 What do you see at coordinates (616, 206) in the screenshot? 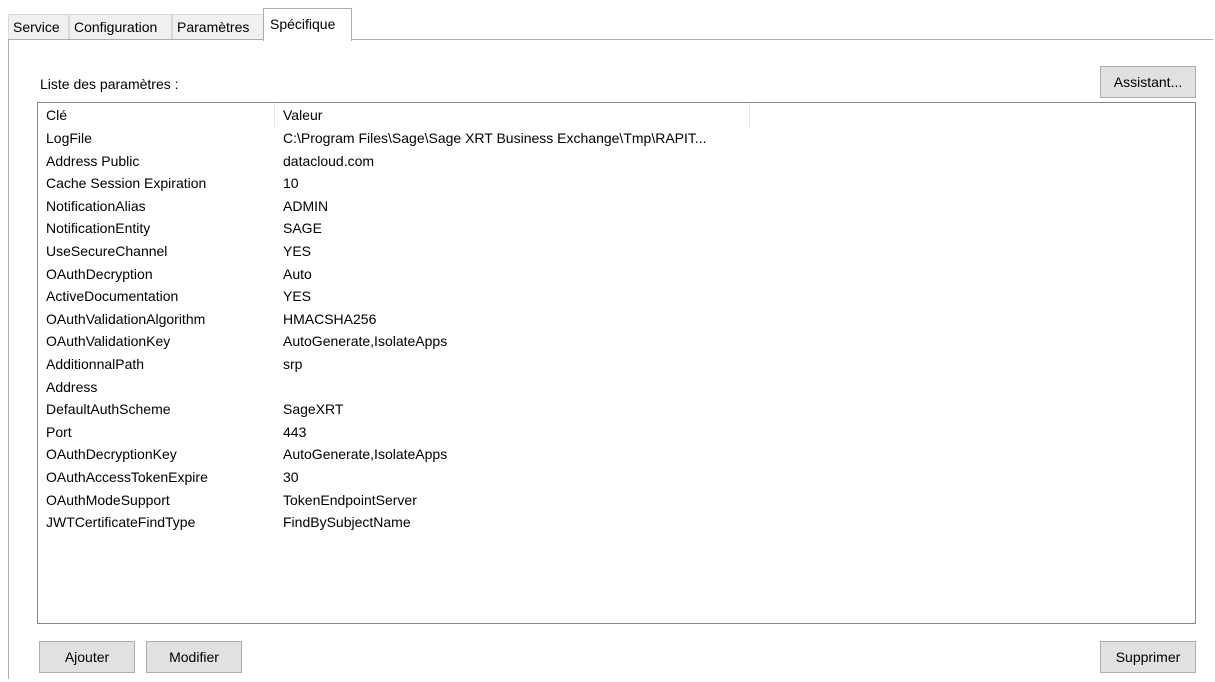
I see `list-row: NotificationAlias ADMIN` at bounding box center [616, 206].